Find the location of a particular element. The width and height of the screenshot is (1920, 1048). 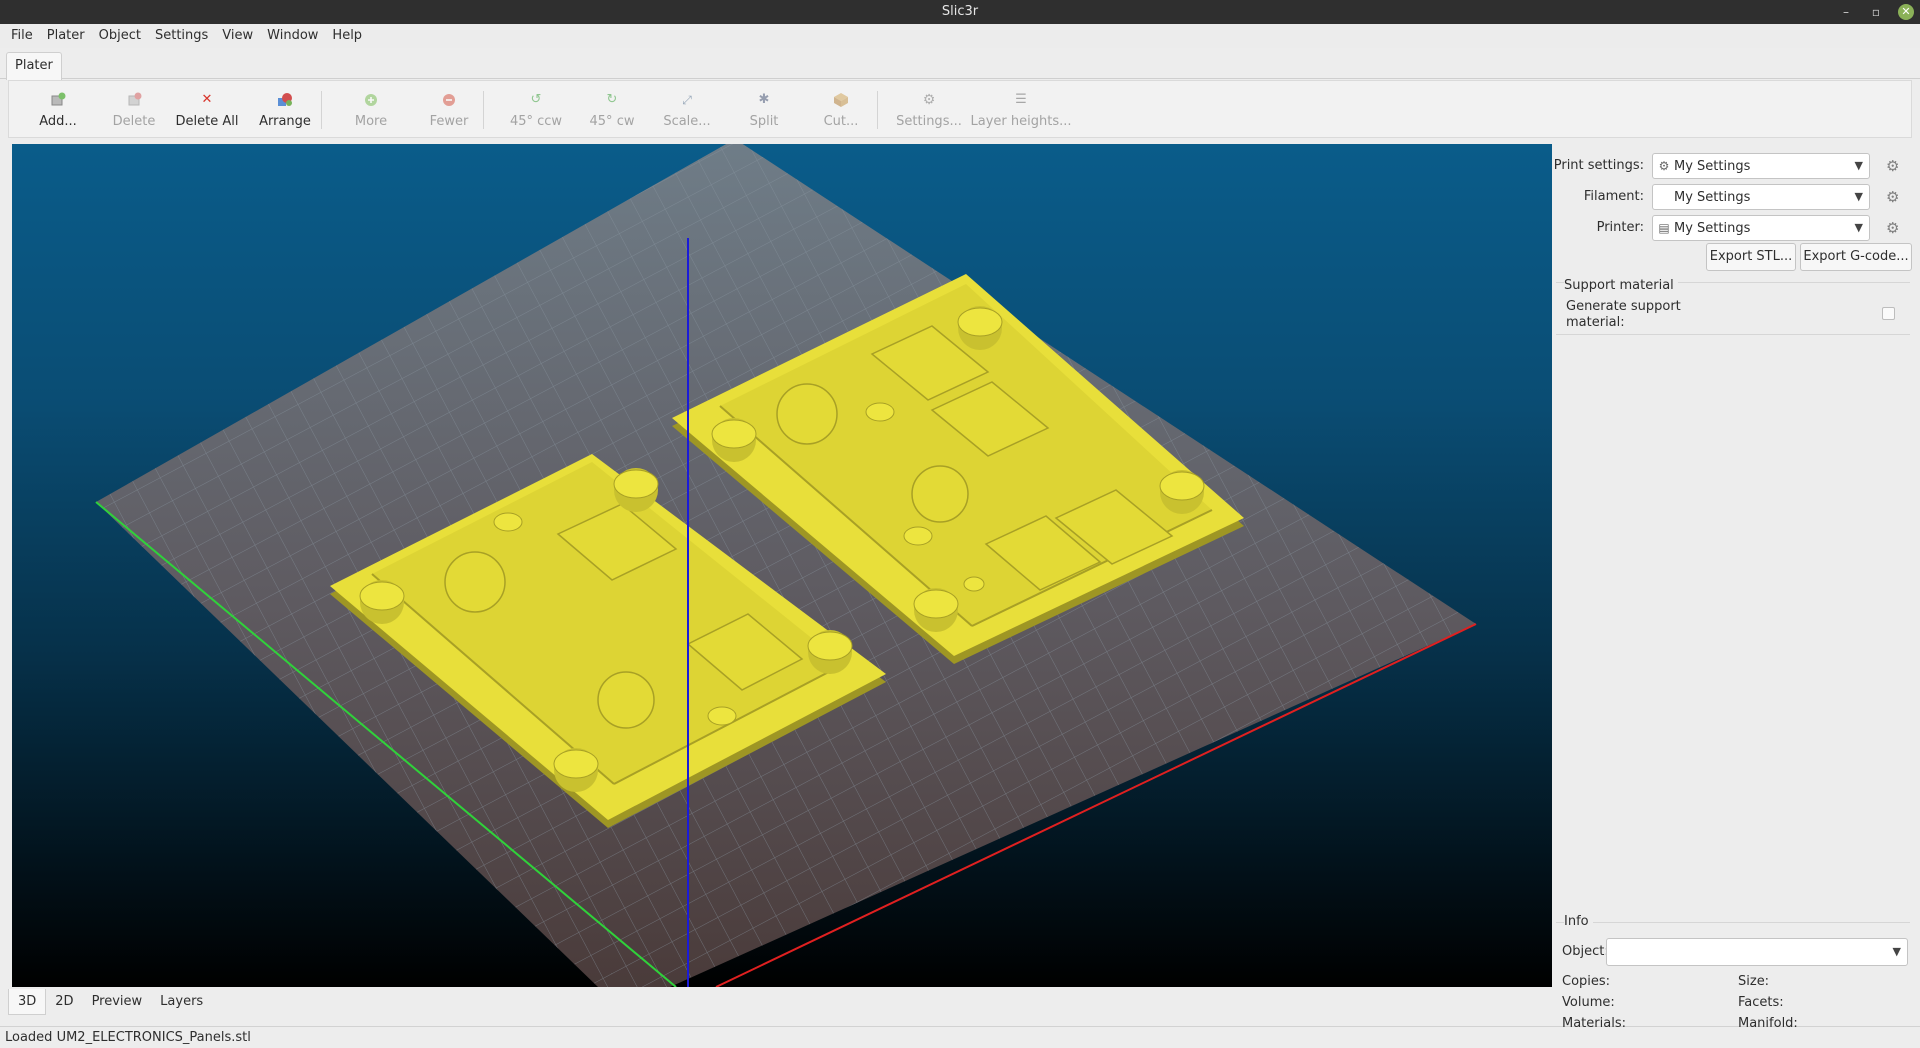

menu-window: Window is located at coordinates (292, 36).